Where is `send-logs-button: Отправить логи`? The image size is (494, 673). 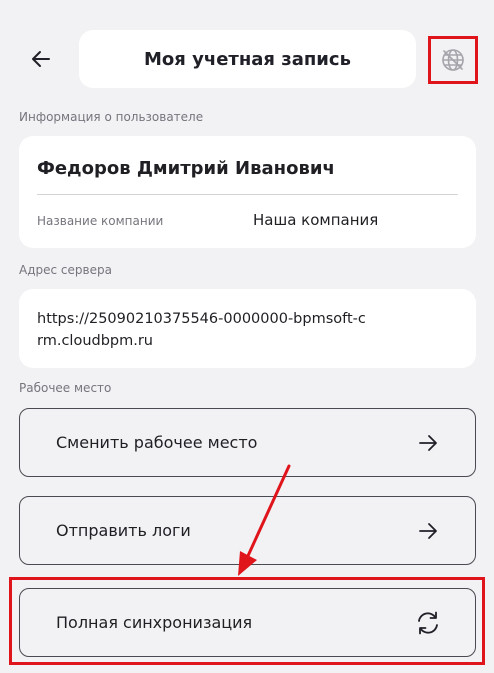 send-logs-button: Отправить логи is located at coordinates (247, 530).